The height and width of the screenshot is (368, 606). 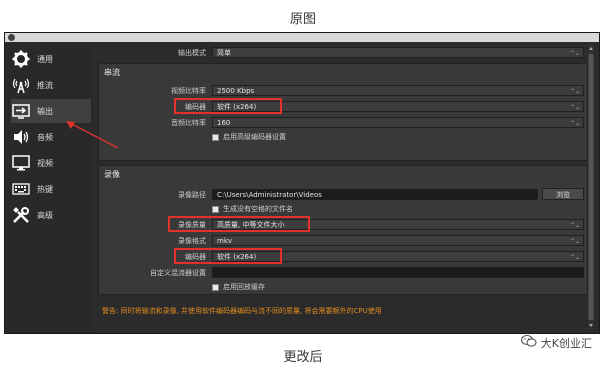 What do you see at coordinates (398, 272) in the screenshot?
I see `custom-muxer-input` at bounding box center [398, 272].